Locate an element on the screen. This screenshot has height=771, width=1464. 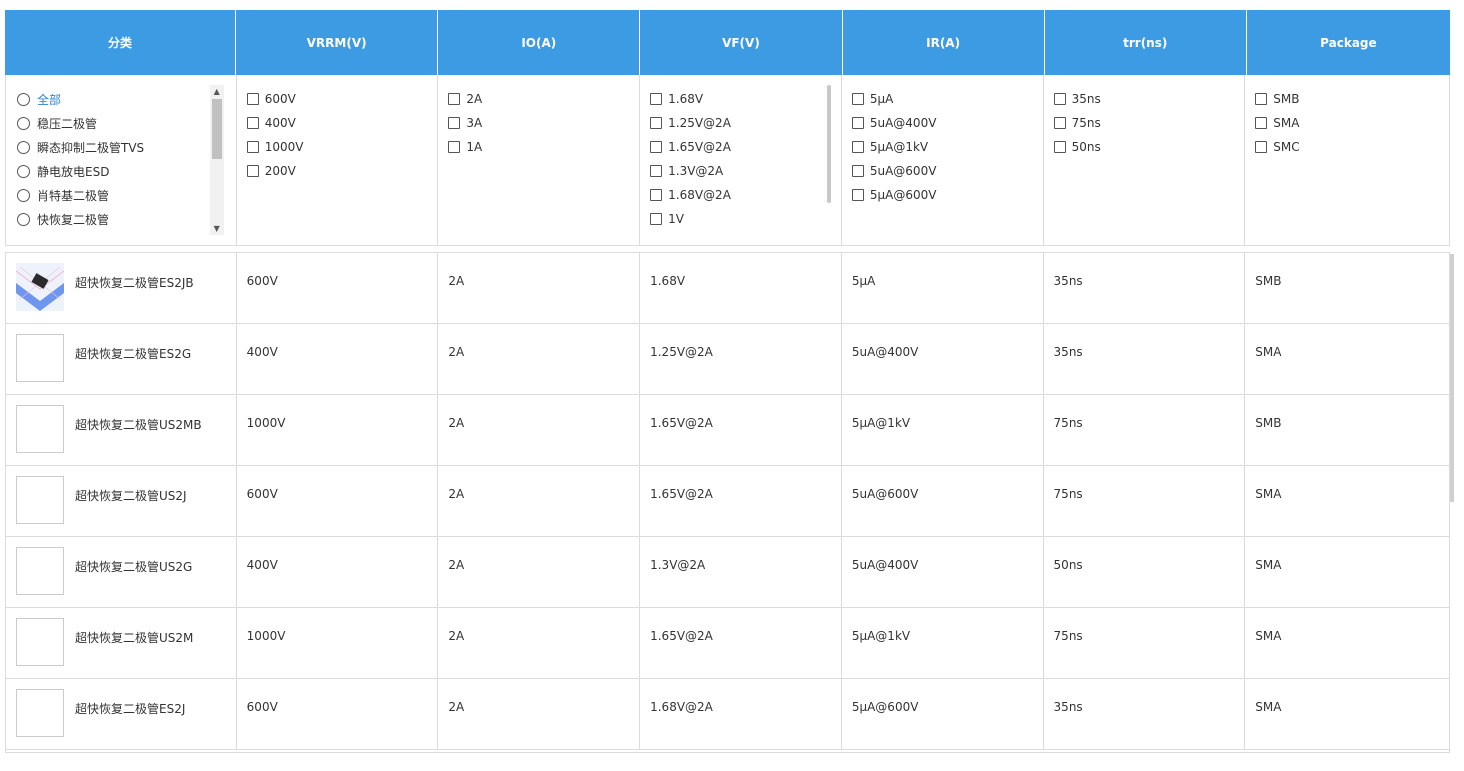
trr-option: 50ns is located at coordinates (1149, 147).